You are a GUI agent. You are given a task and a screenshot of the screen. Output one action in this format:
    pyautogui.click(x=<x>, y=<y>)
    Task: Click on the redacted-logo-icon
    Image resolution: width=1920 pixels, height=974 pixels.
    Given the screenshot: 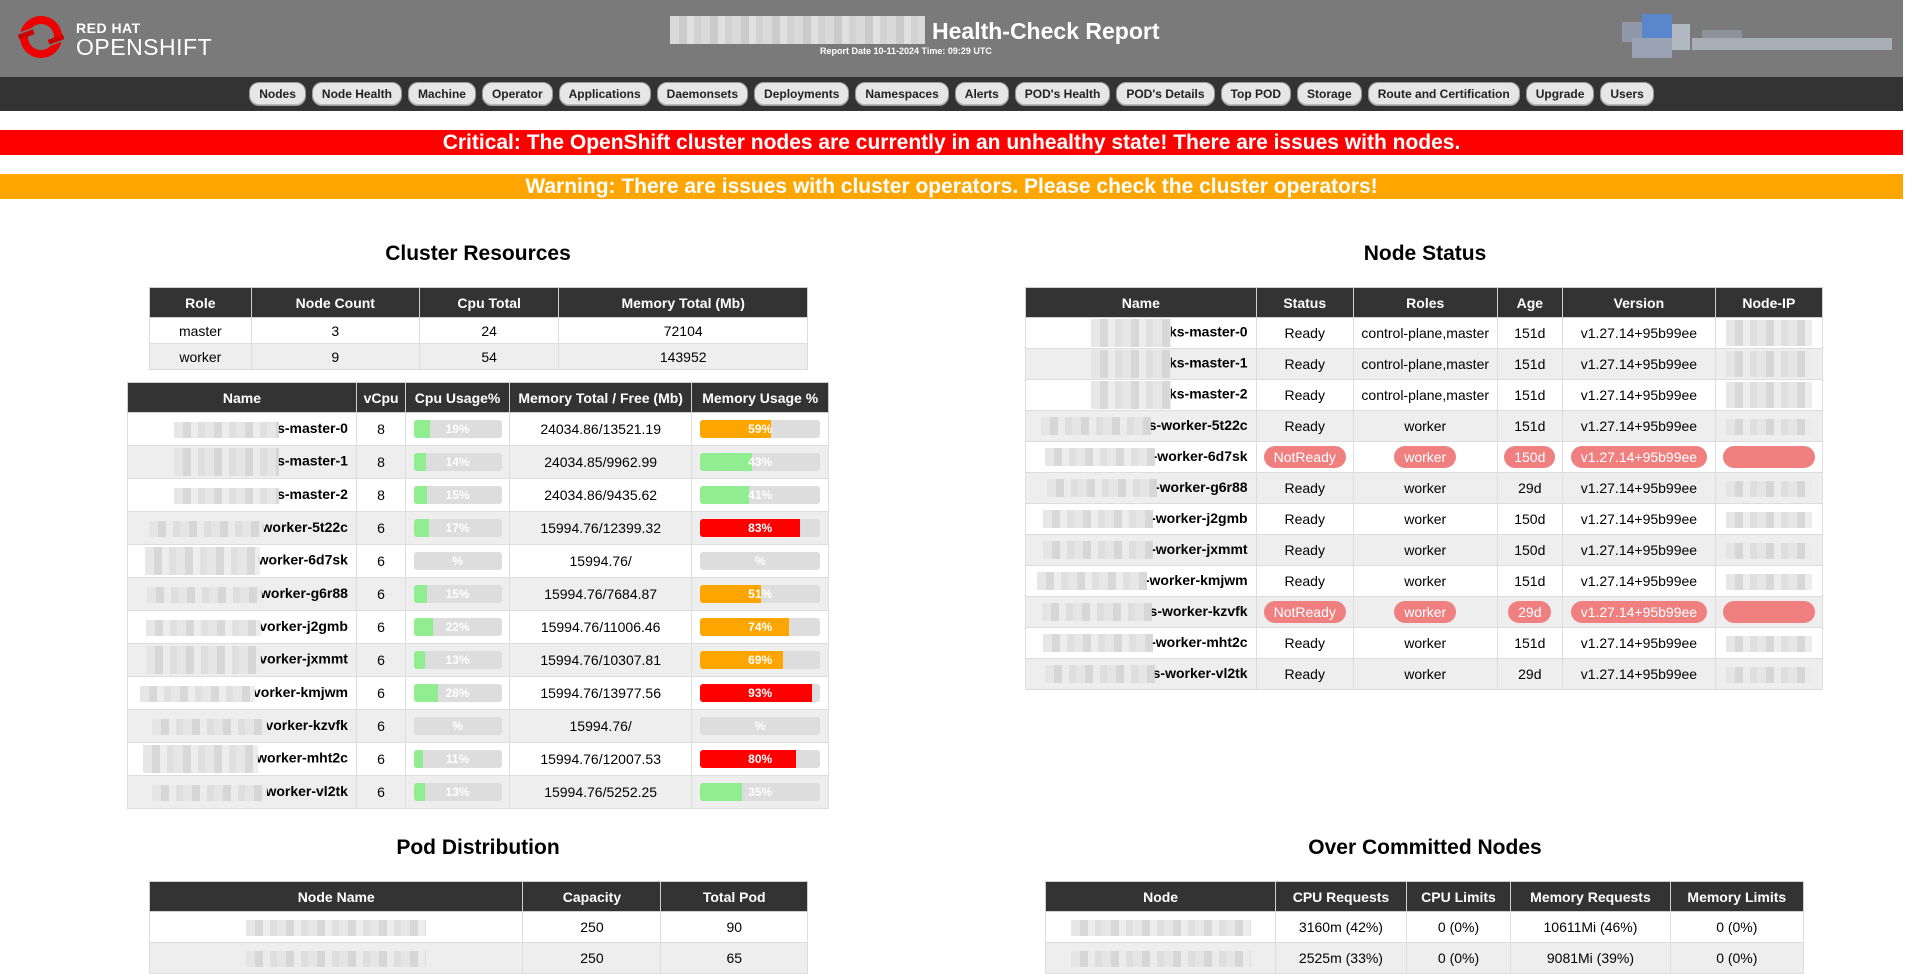 What is the action you would take?
    pyautogui.click(x=1757, y=36)
    